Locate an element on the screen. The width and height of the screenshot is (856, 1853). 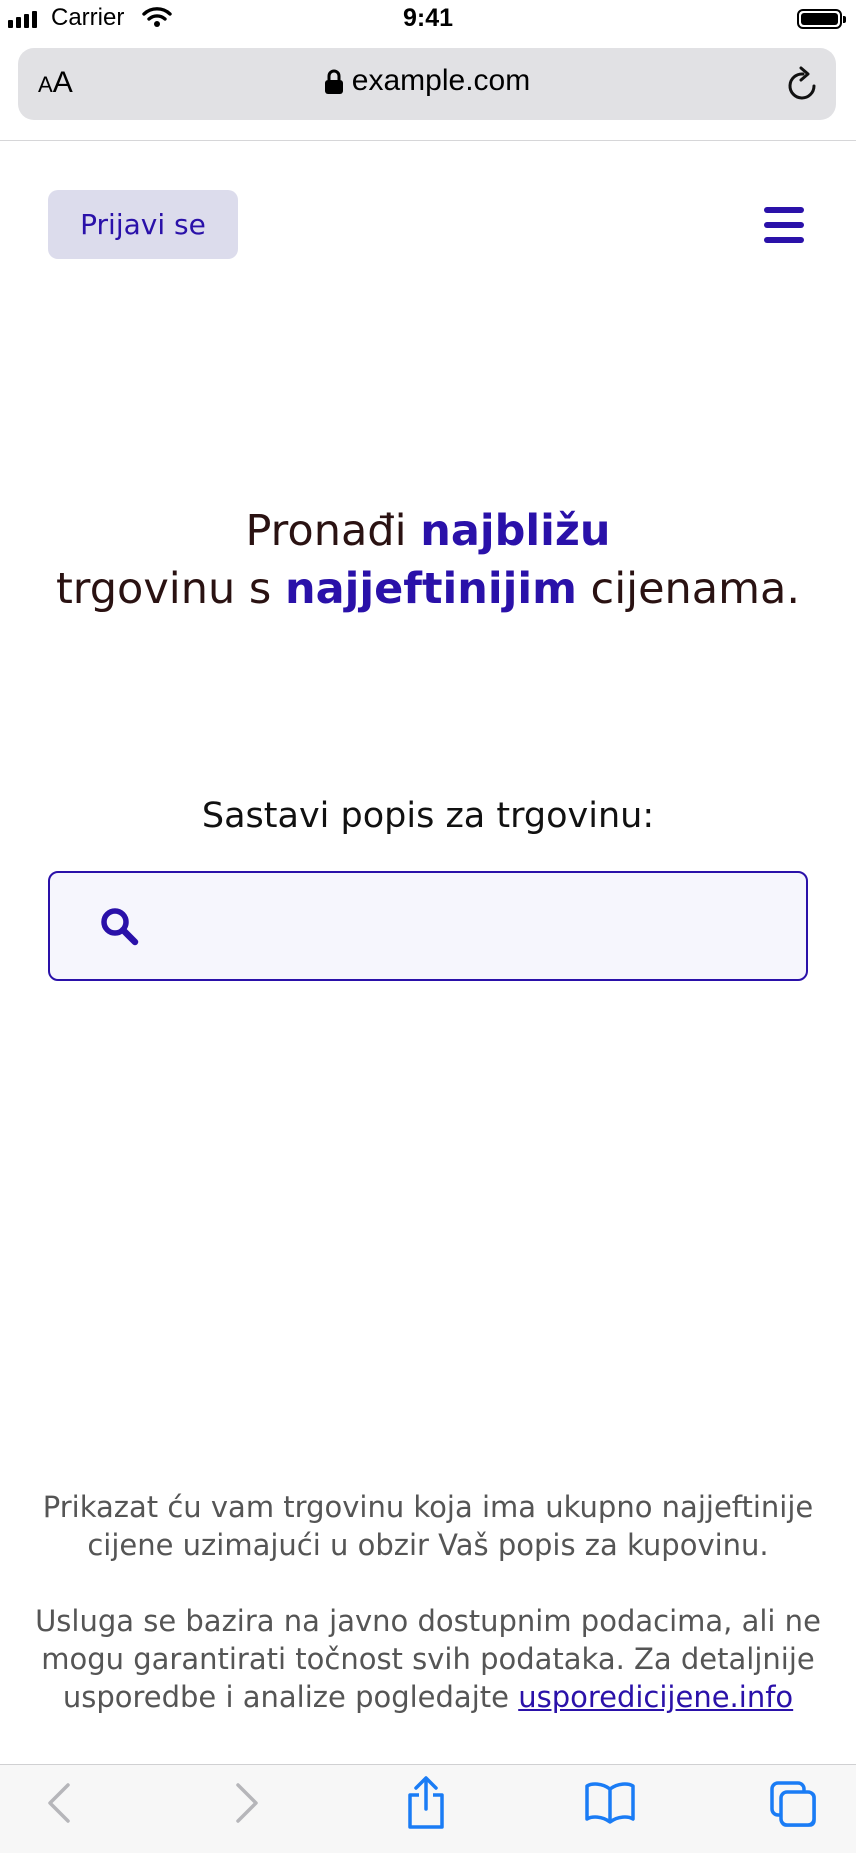
tabs-icon is located at coordinates (793, 1804).